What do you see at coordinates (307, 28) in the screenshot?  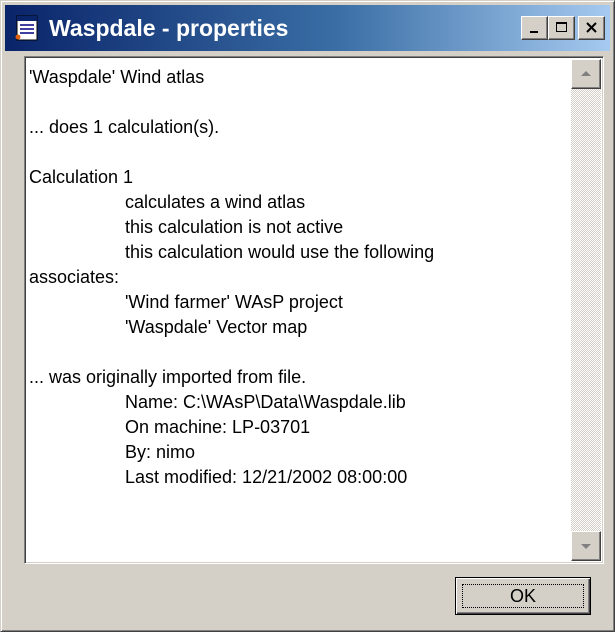 I see `title-bar: Waspdale - properties` at bounding box center [307, 28].